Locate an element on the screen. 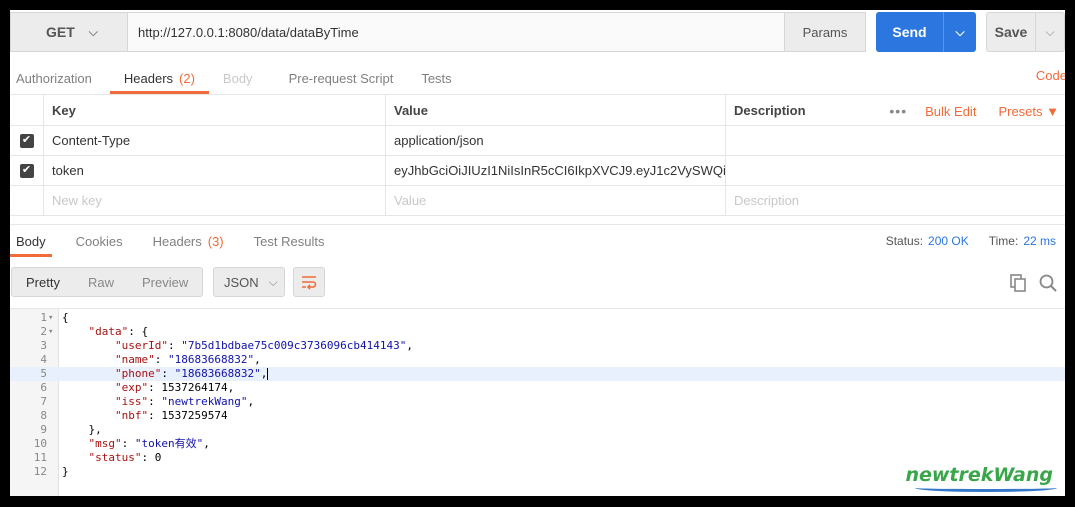 The width and height of the screenshot is (1075, 507). header-actions: ••• Bulk Edit Presets ▼ is located at coordinates (977, 111).